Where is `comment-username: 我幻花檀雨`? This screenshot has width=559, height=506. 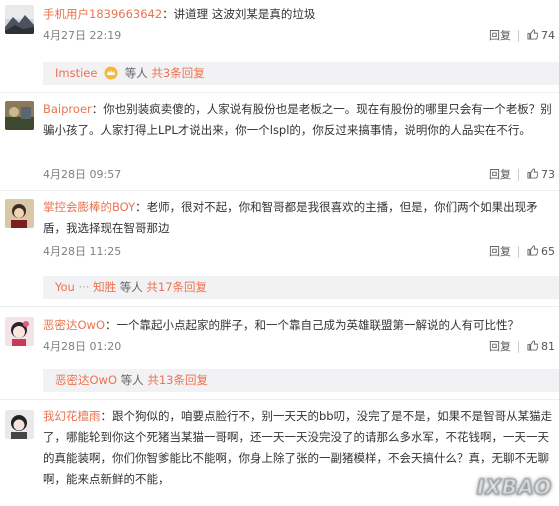
comment-username: 我幻花檀雨 is located at coordinates (72, 416).